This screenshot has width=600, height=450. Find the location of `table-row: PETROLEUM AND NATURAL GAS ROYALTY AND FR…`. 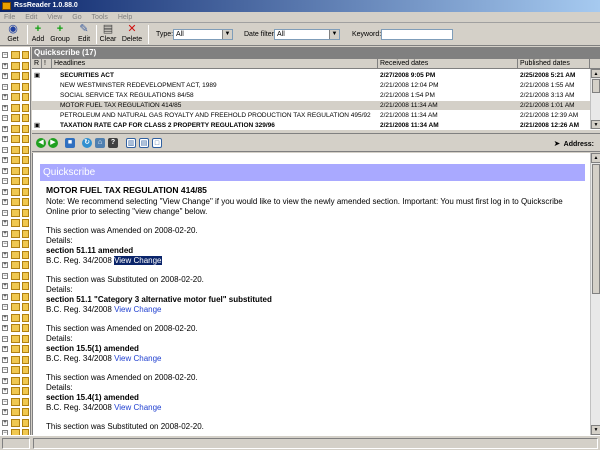

table-row: PETROLEUM AND NATURAL GAS ROYALTY AND FR… is located at coordinates (311, 115).